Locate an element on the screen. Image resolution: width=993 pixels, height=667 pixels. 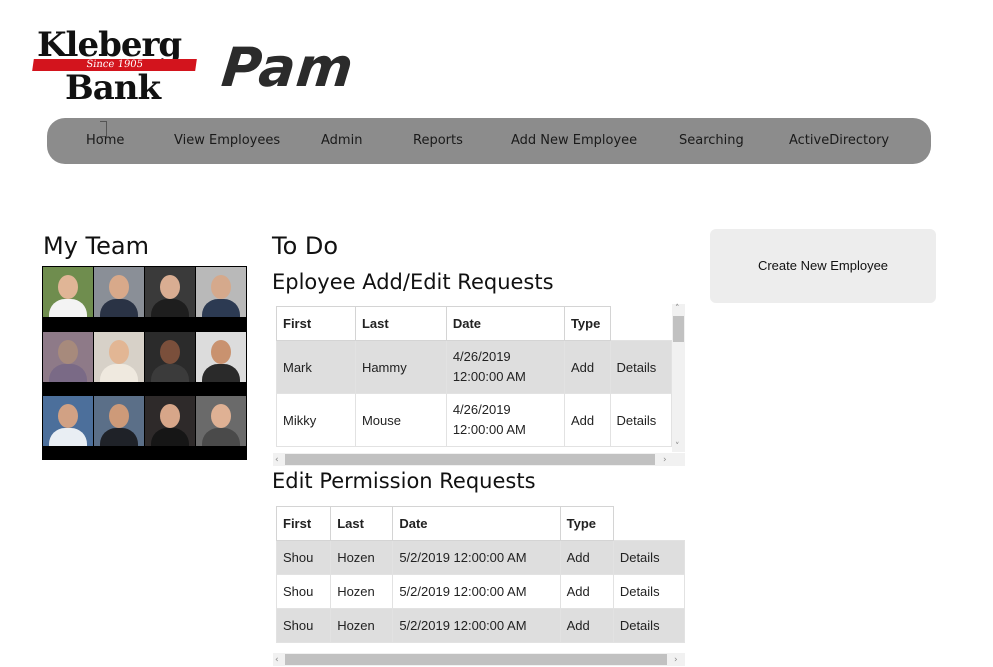
team-photo-grid is located at coordinates (144, 363).